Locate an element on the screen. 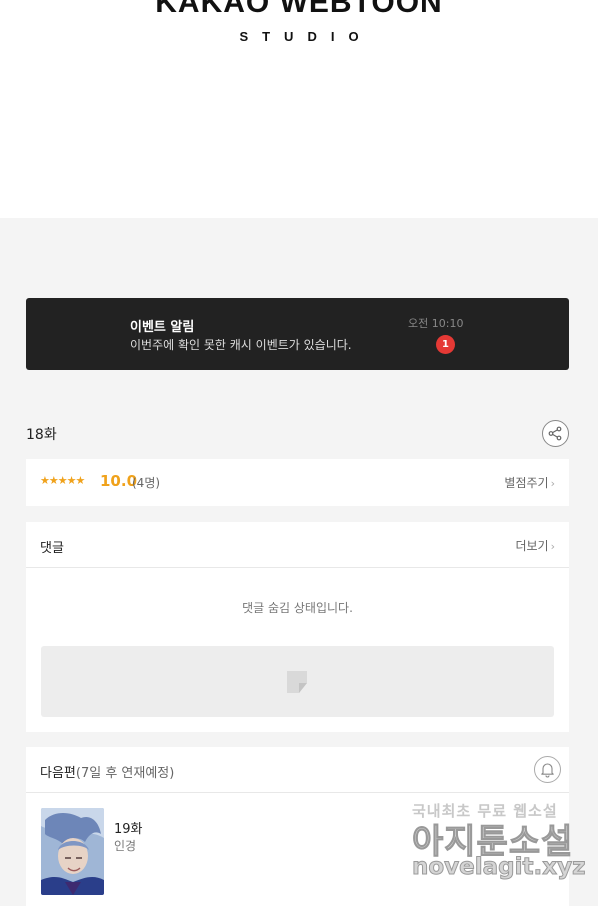 This screenshot has width=598, height=906. share-icon is located at coordinates (555, 433).